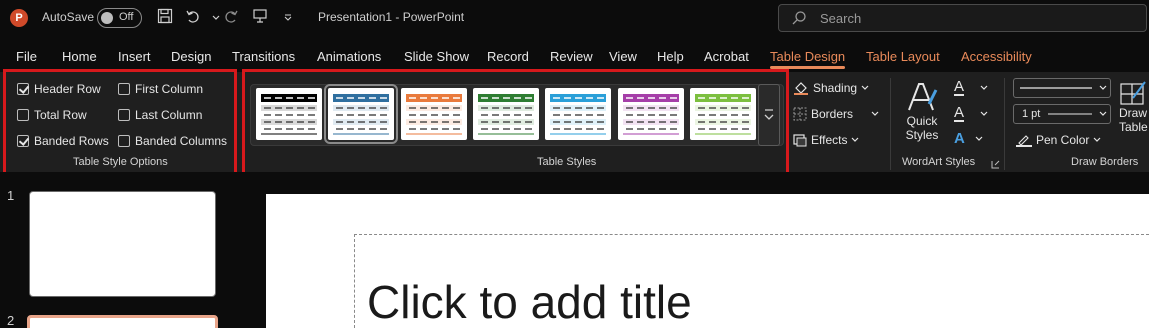 This screenshot has width=1149, height=328. What do you see at coordinates (1133, 113) in the screenshot?
I see `draw-table-label-line1: Draw` at bounding box center [1133, 113].